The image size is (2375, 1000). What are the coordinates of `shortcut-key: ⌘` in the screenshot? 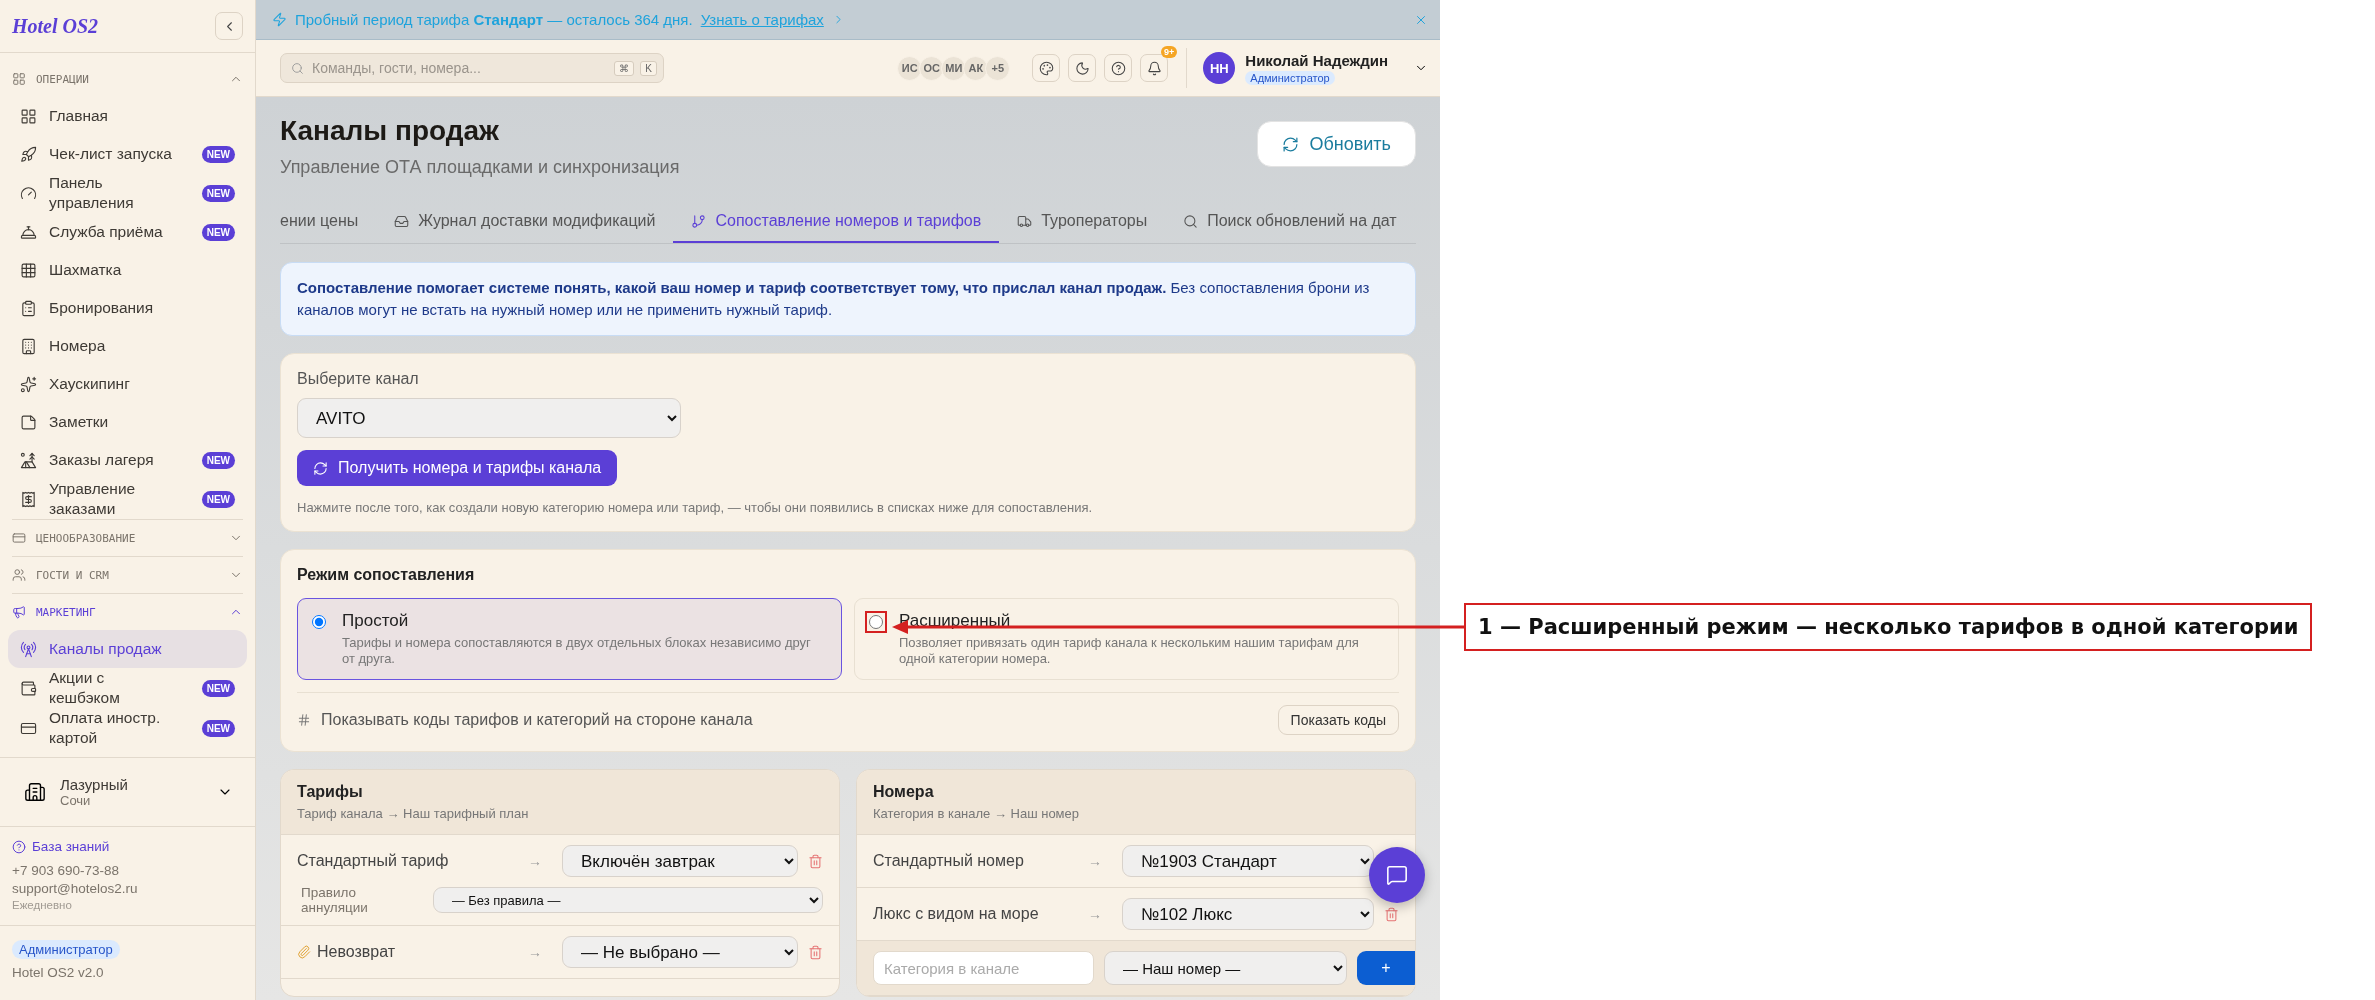 It's located at (624, 68).